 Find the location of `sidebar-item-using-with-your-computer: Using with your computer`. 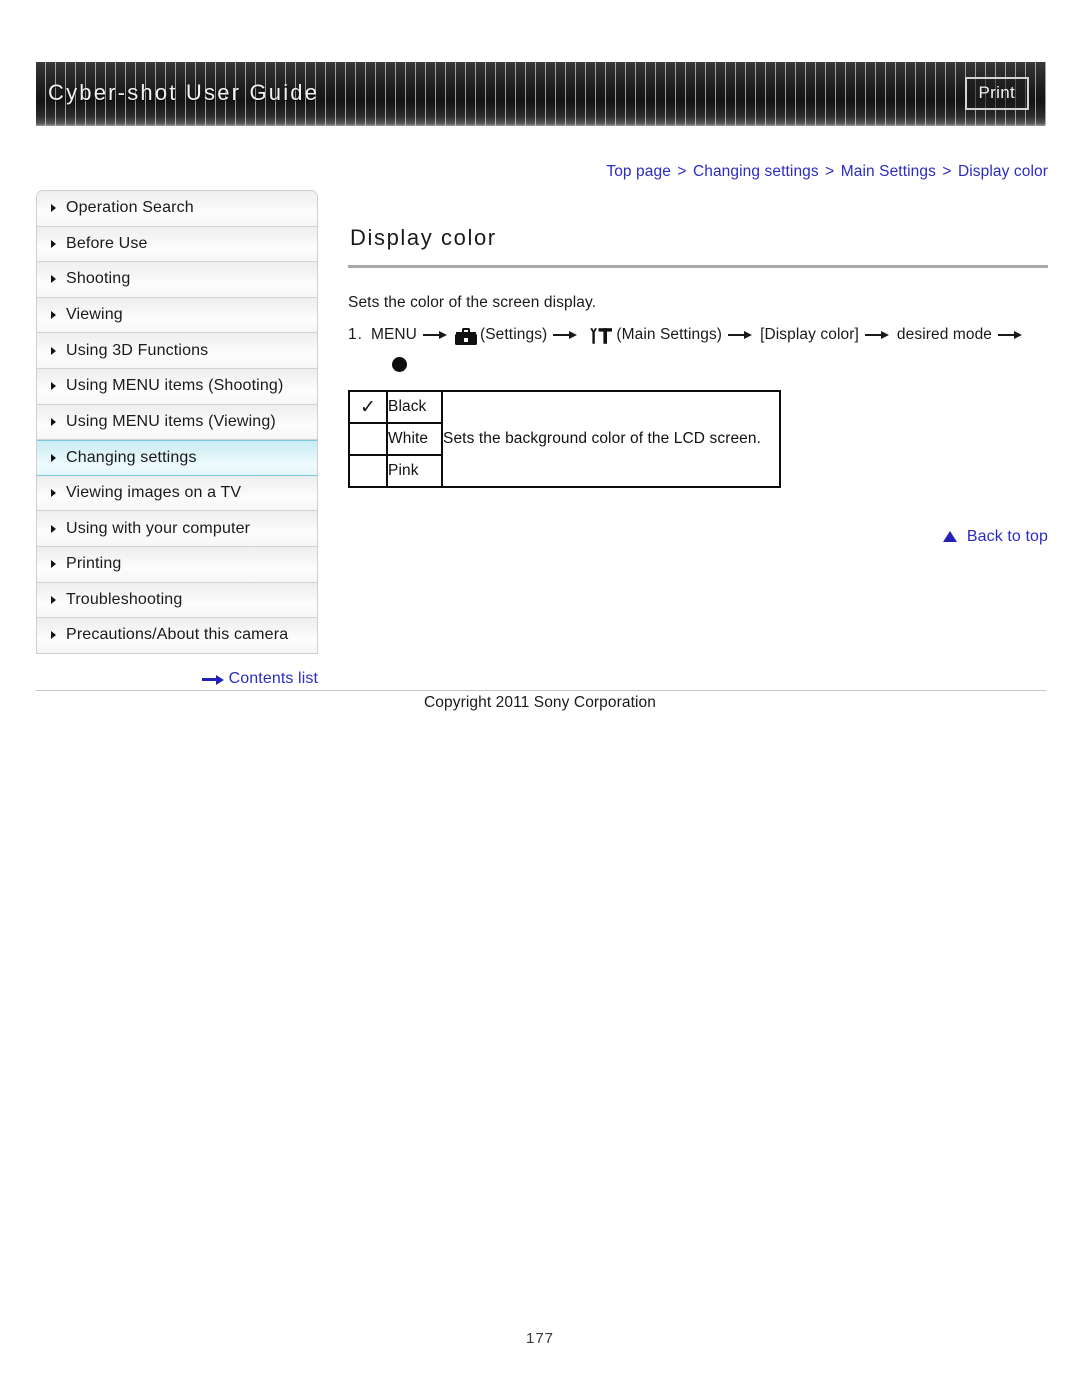

sidebar-item-using-with-your-computer: Using with your computer is located at coordinates (177, 529).